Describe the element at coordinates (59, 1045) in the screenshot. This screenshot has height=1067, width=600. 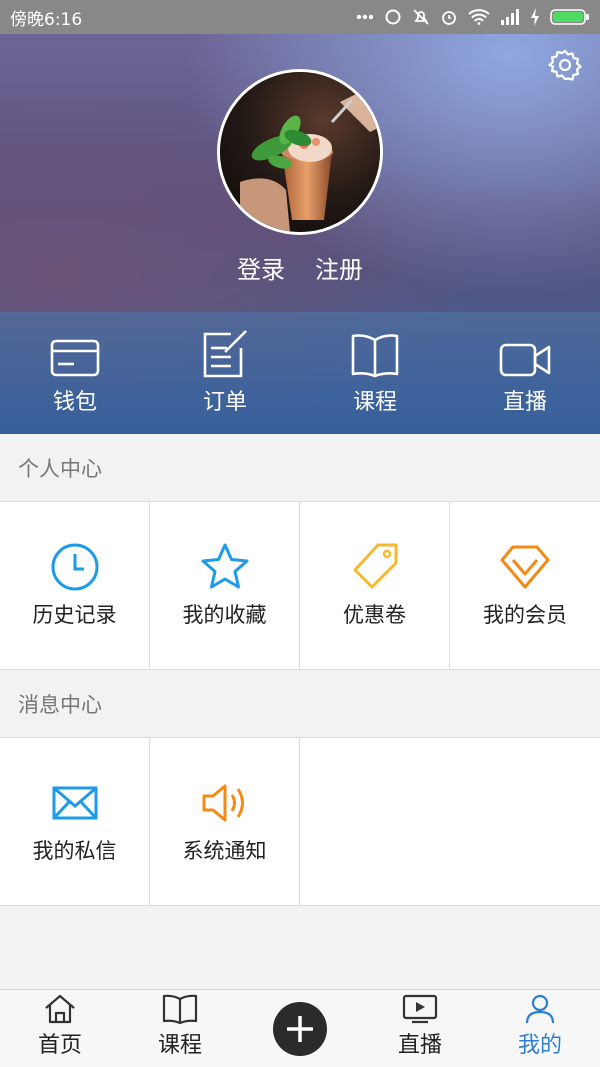
I see `nav-home-label: 首页` at that location.